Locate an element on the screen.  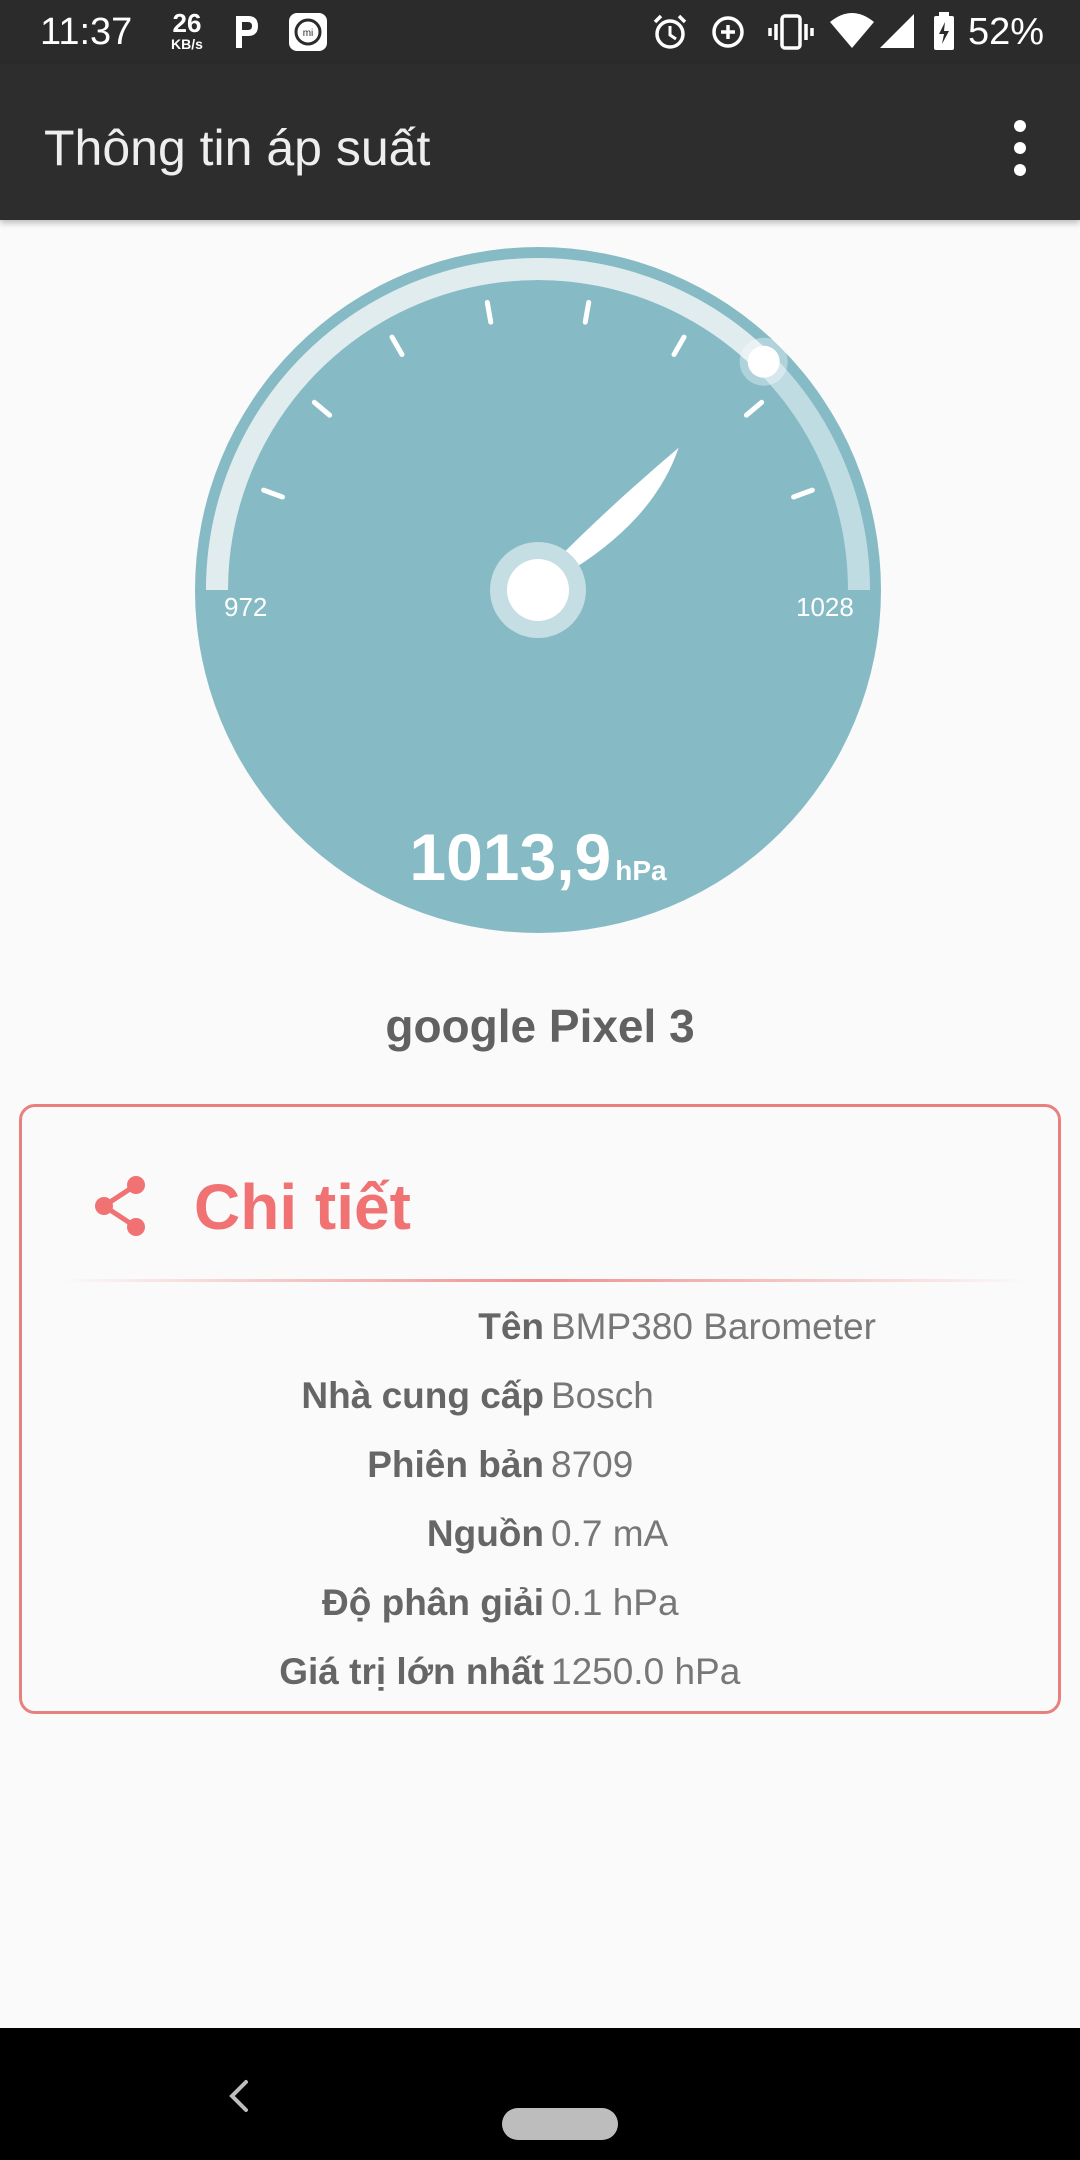
back-icon is located at coordinates (238, 2096).